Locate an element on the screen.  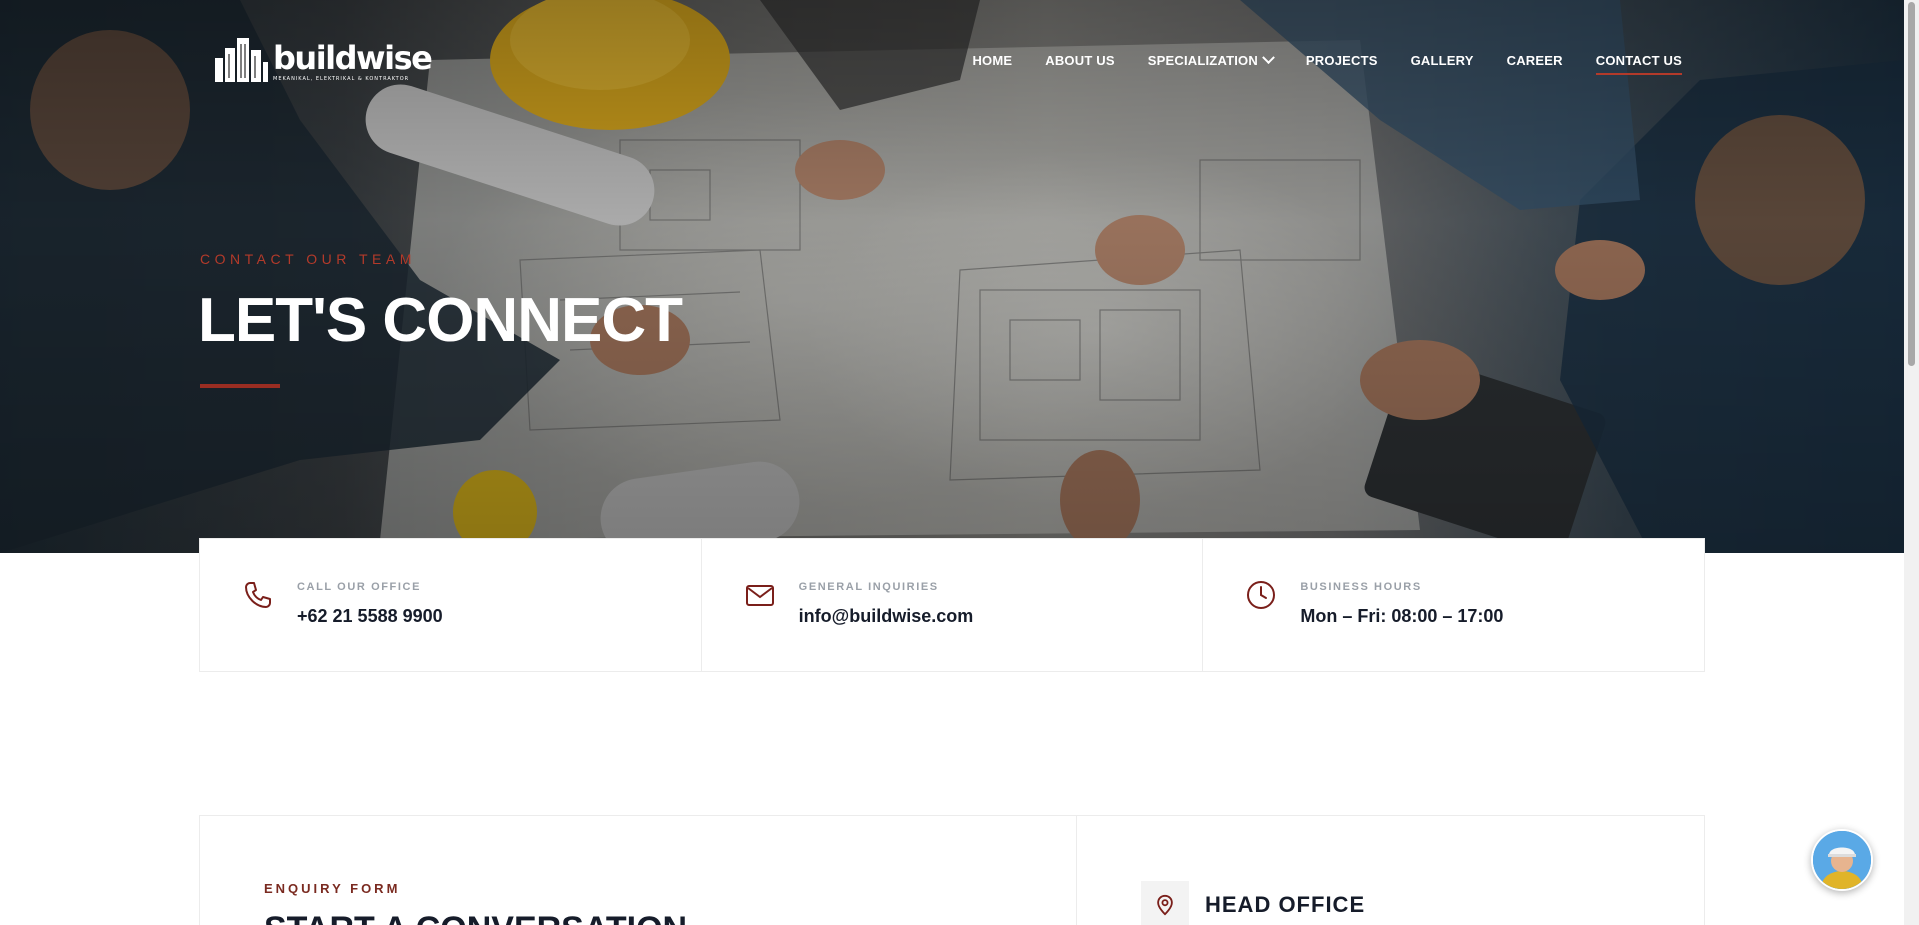
nav-projects: PROJECTS is located at coordinates (1342, 64).